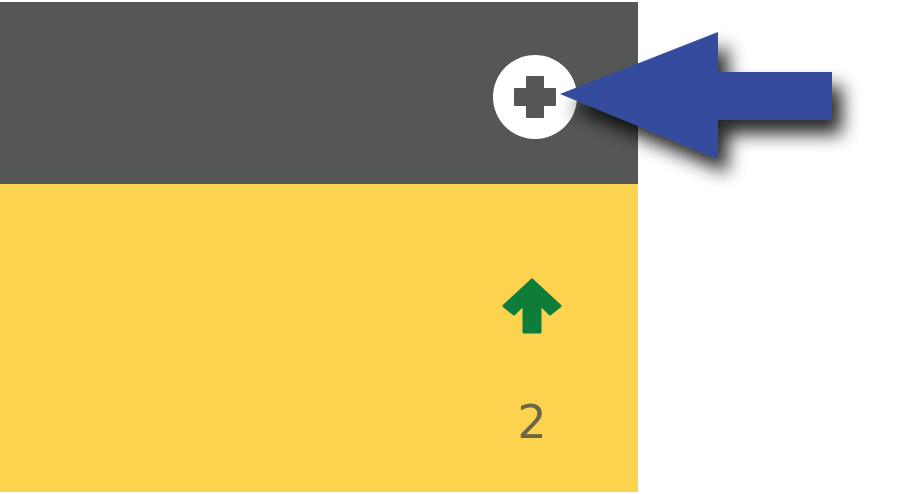 Image resolution: width=924 pixels, height=494 pixels. I want to click on vote-count: 2, so click(532, 422).